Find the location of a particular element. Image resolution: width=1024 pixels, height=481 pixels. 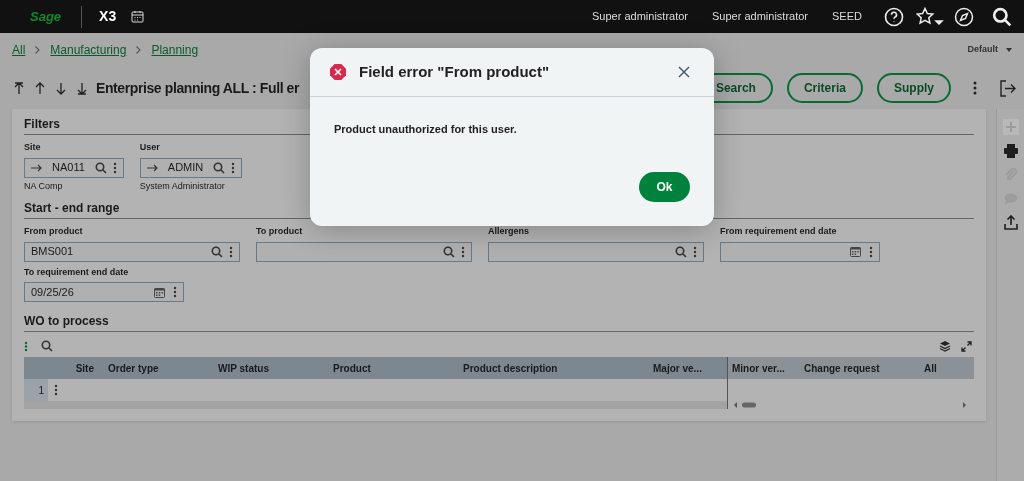

input-field: BMS001 is located at coordinates (132, 251).